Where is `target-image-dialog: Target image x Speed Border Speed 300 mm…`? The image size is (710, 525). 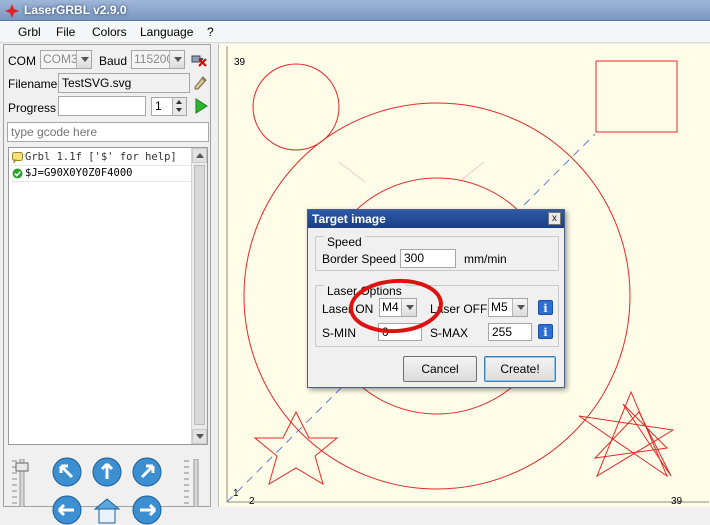 target-image-dialog: Target image x Speed Border Speed 300 mm… is located at coordinates (436, 298).